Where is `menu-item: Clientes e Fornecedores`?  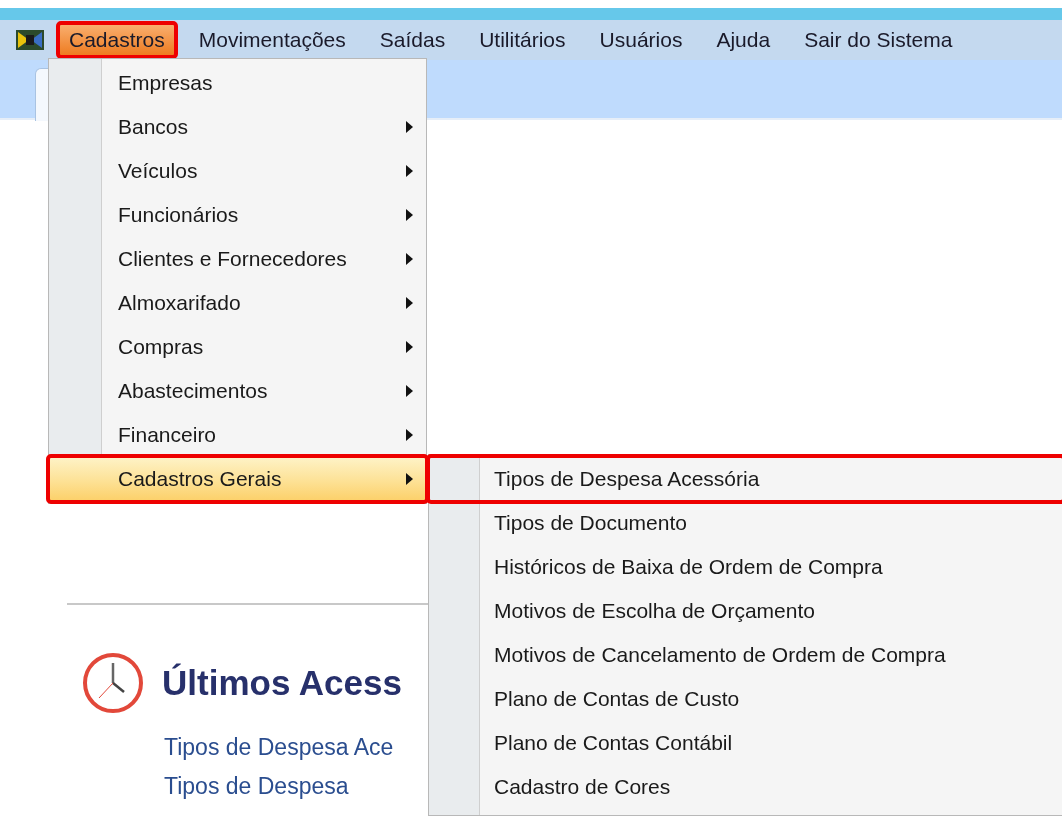
menu-item: Clientes e Fornecedores is located at coordinates (237, 259).